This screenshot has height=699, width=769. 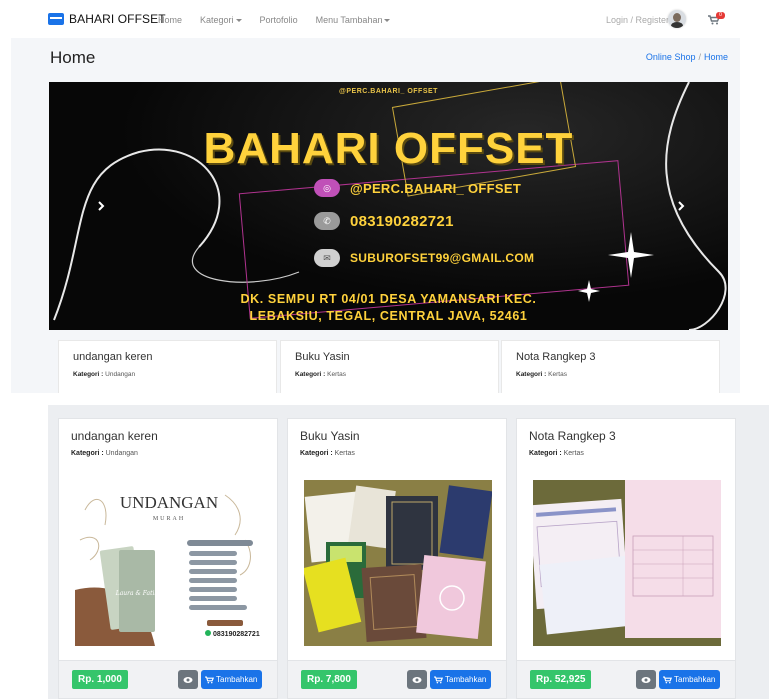 I want to click on user-avatar, so click(x=677, y=19).